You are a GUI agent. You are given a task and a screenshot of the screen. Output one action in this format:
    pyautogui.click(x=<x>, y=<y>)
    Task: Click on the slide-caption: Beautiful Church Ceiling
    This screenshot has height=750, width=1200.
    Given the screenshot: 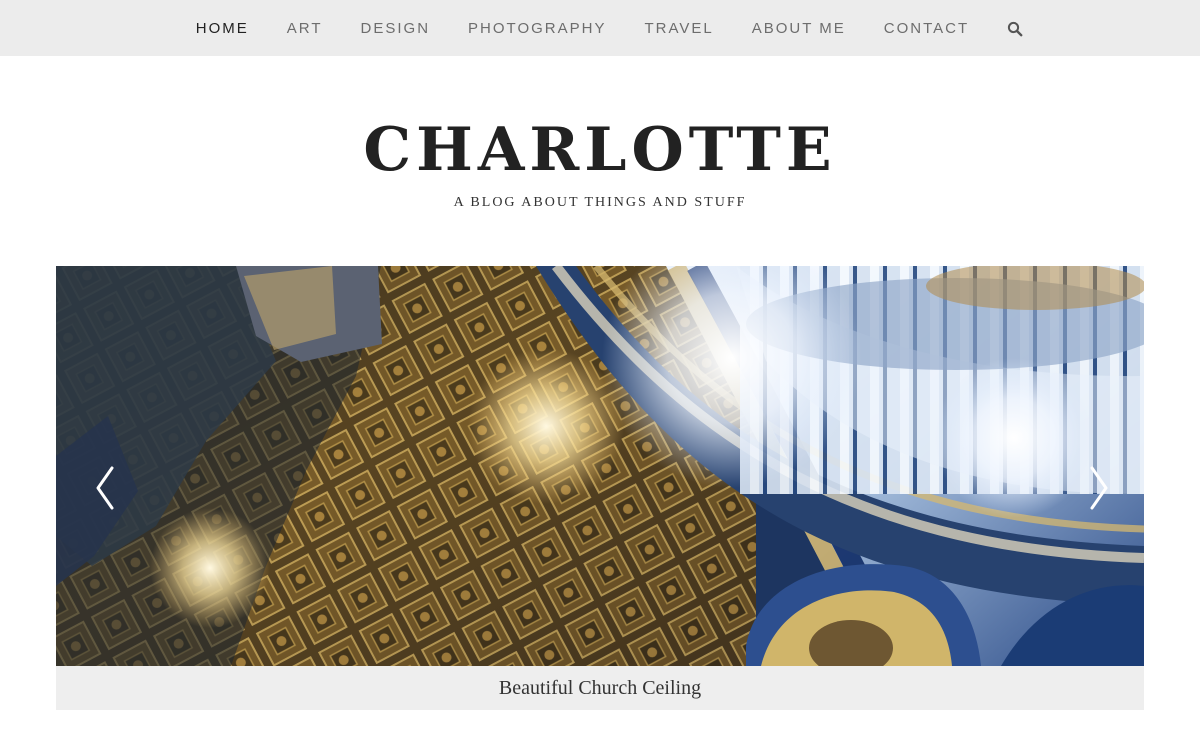 What is the action you would take?
    pyautogui.click(x=600, y=688)
    